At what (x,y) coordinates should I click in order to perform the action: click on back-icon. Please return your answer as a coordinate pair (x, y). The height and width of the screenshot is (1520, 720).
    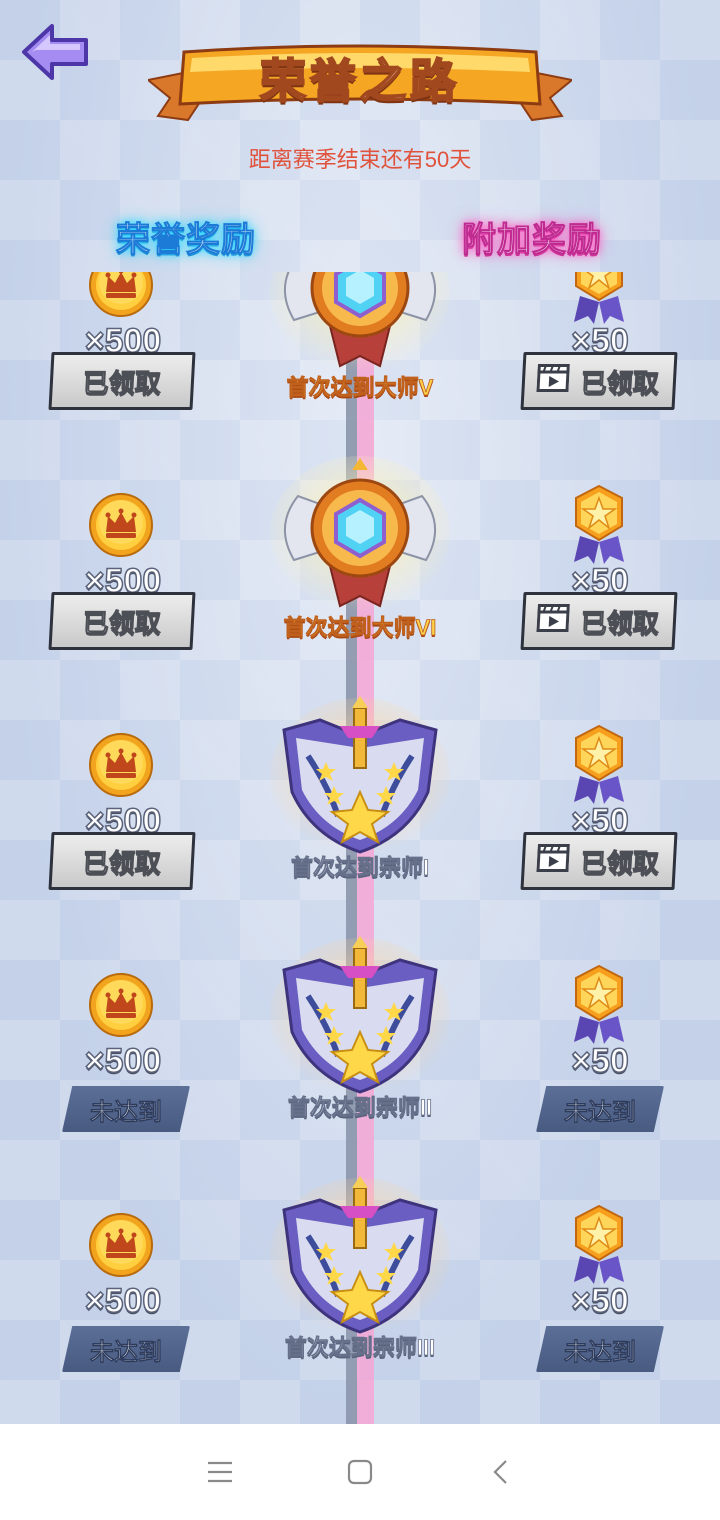
    Looking at the image, I should click on (500, 1472).